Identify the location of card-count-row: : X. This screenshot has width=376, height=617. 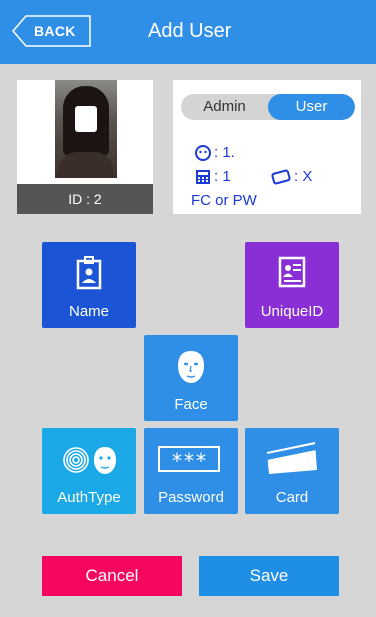
(291, 176).